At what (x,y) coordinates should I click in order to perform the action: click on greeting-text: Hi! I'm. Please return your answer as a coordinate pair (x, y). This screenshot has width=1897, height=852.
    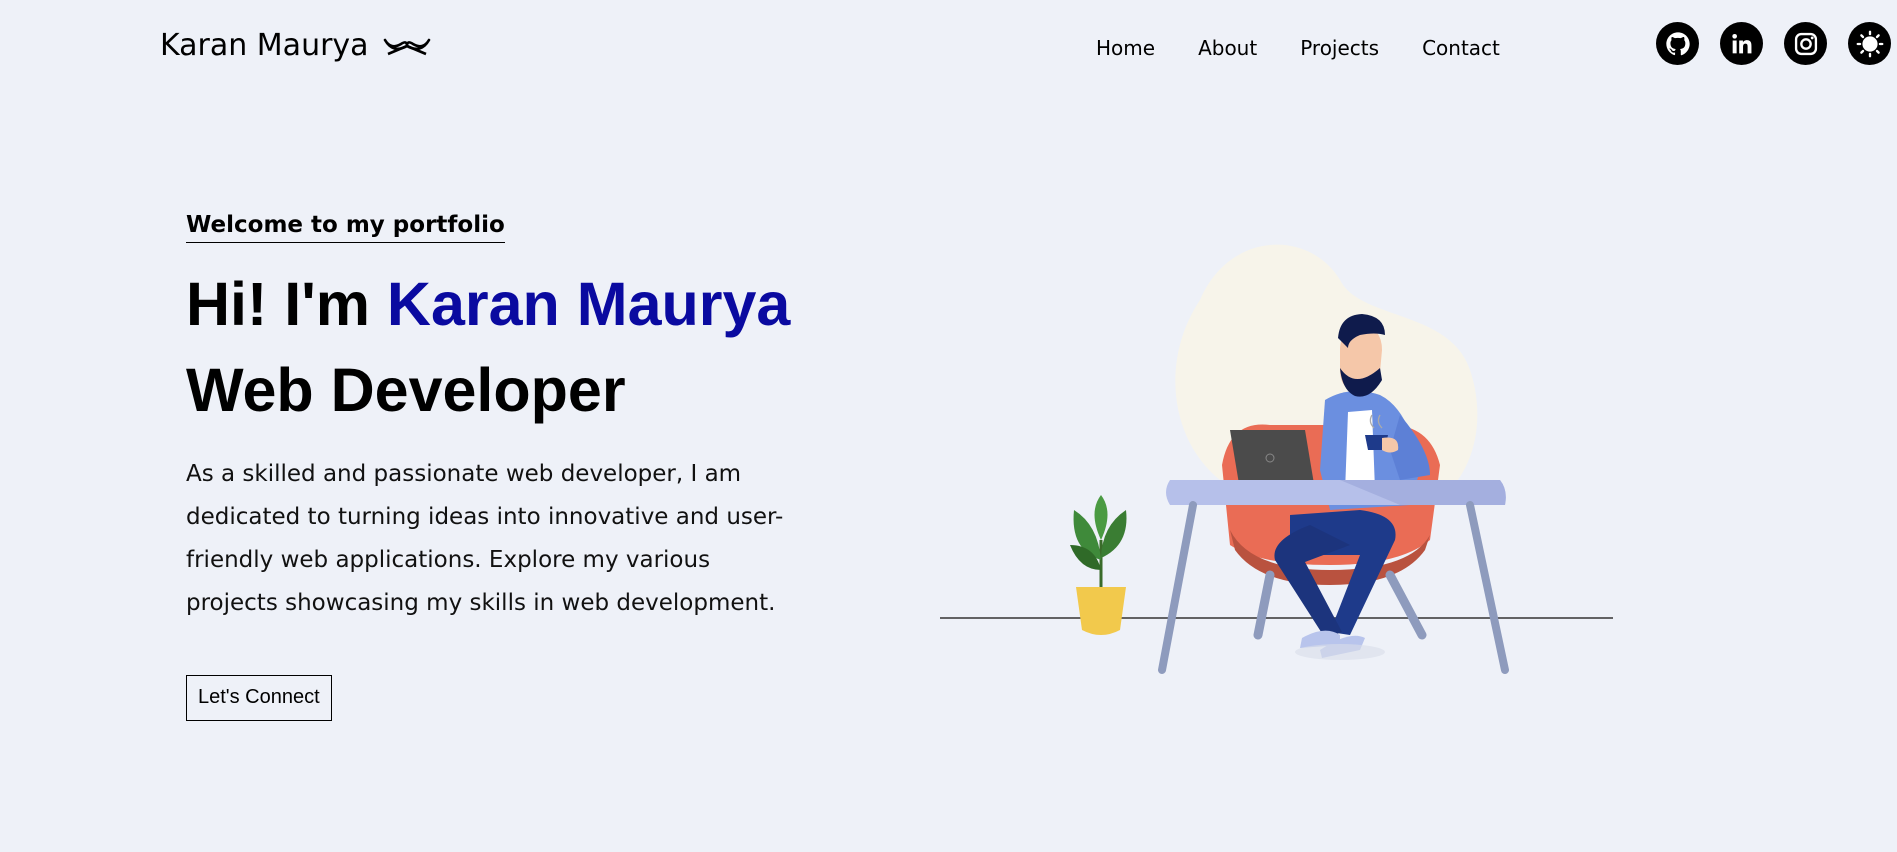
    Looking at the image, I should click on (286, 304).